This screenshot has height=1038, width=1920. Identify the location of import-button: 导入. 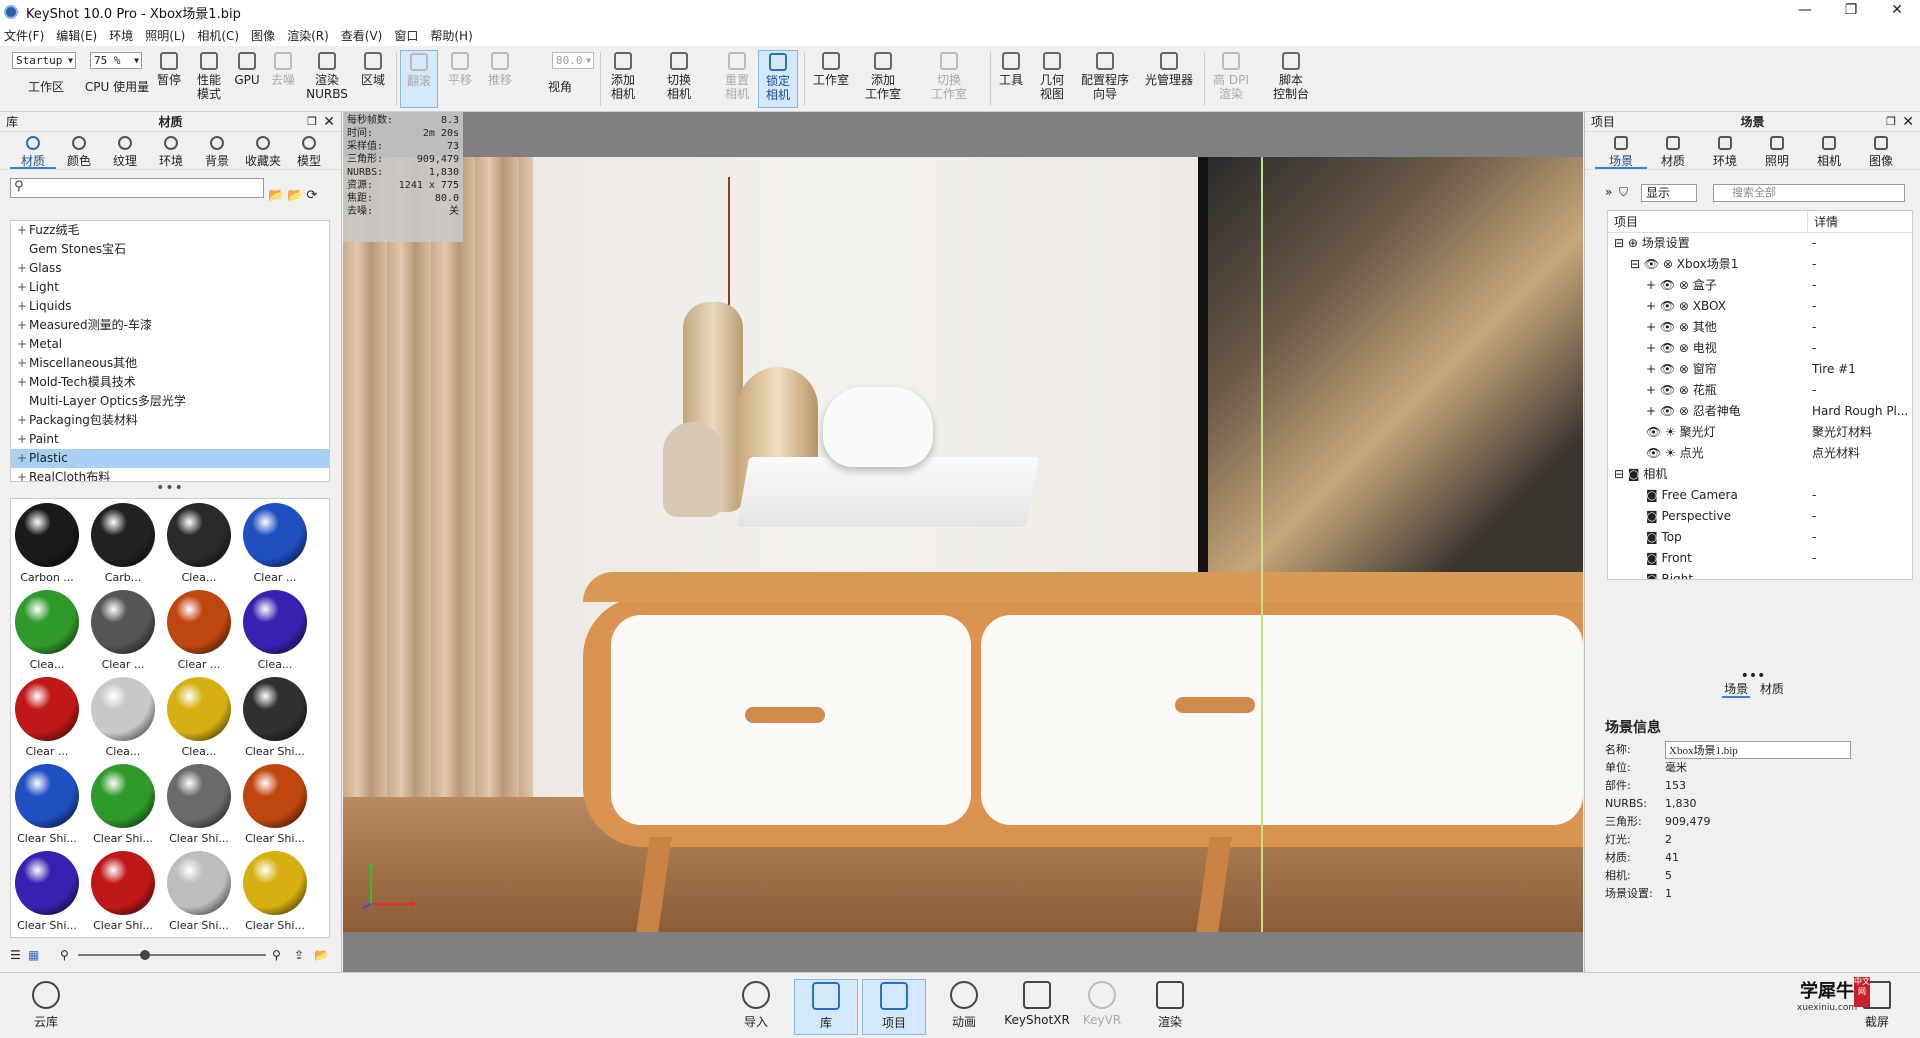
(756, 1007).